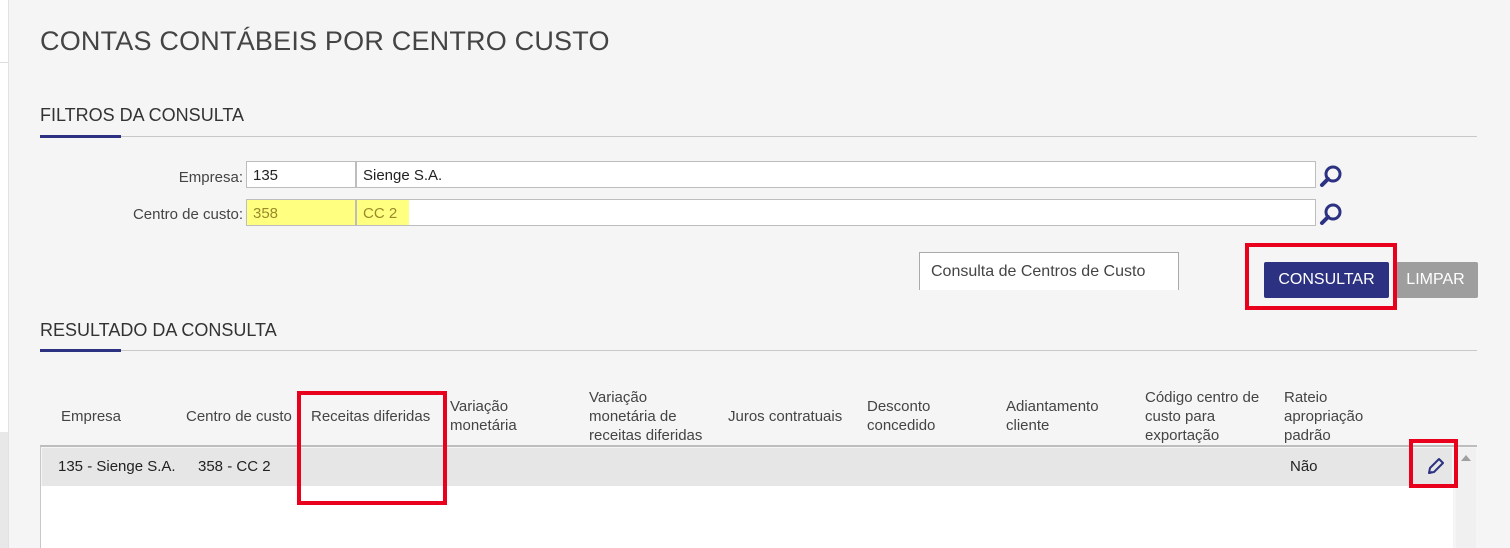  What do you see at coordinates (91, 416) in the screenshot?
I see `column-header-empresa: Empresa` at bounding box center [91, 416].